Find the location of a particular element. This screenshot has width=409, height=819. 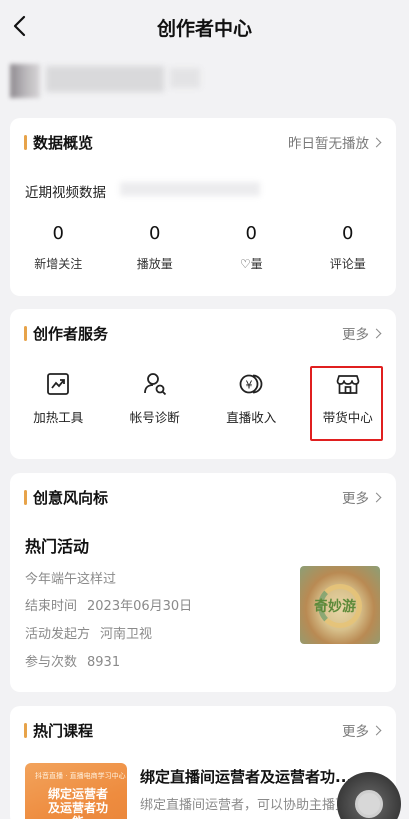

service-label: 直播收入 is located at coordinates (251, 417).